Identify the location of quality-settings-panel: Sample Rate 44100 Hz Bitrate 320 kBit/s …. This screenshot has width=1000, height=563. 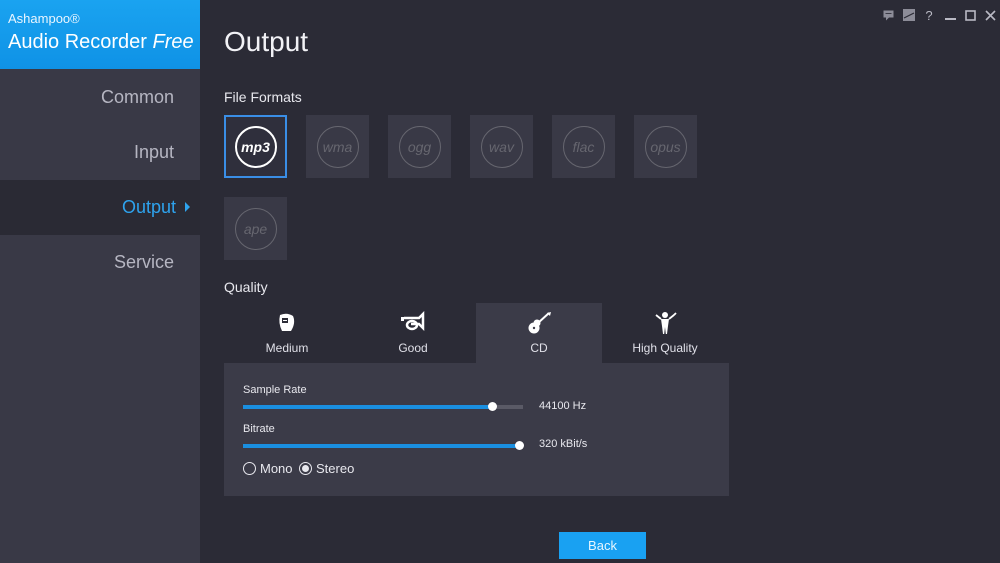
(476, 429).